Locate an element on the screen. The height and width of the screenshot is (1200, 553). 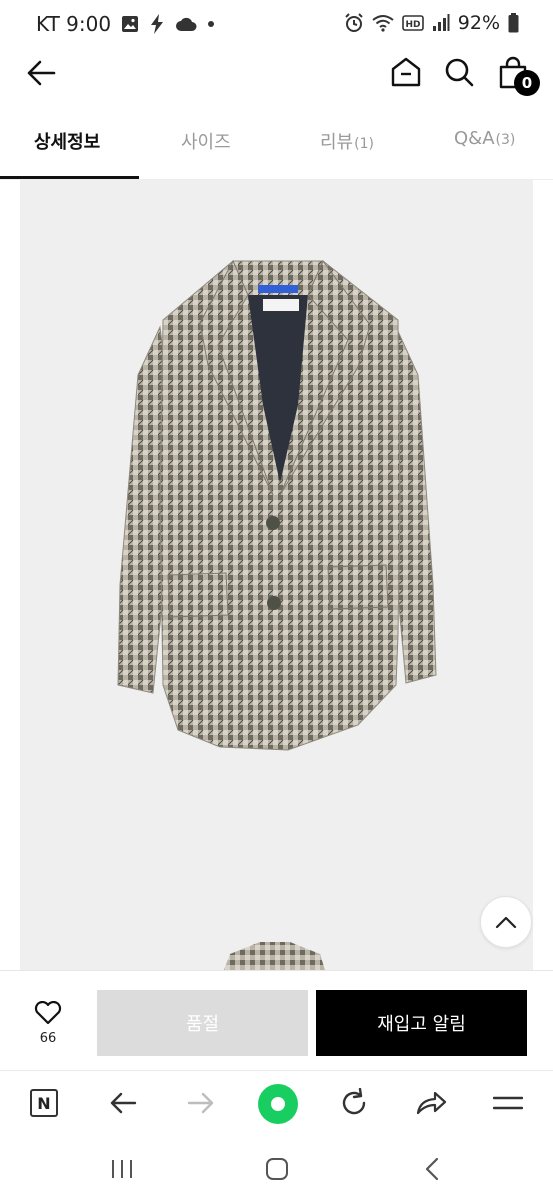
chevron-left-icon is located at coordinates (432, 1169).